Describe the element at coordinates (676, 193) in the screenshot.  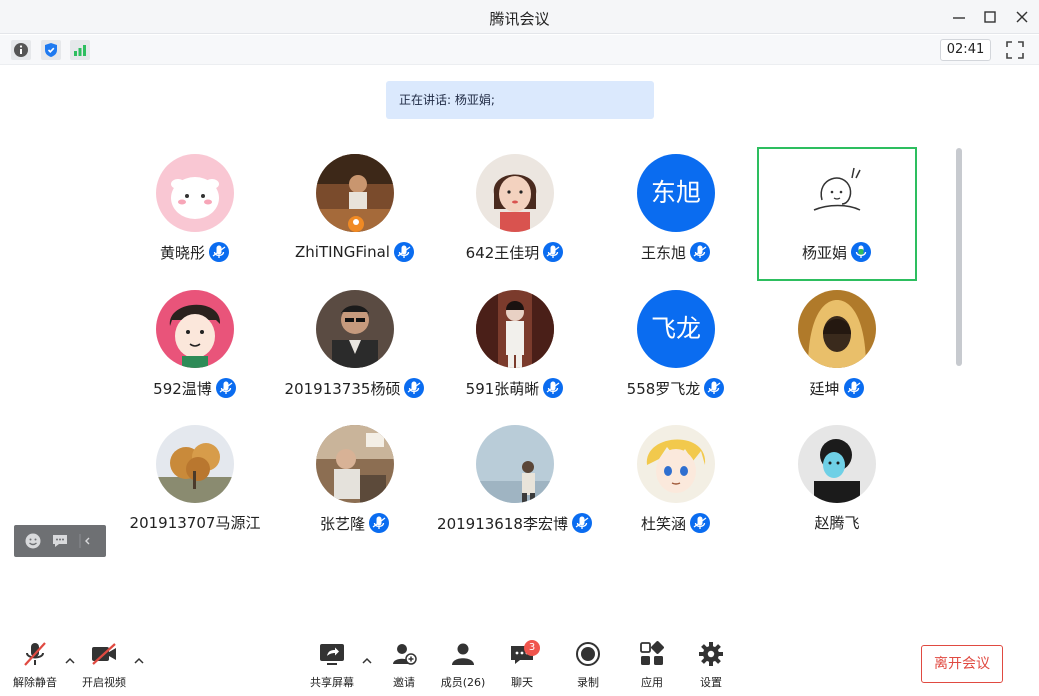
I see `participant-avatar: 东旭` at that location.